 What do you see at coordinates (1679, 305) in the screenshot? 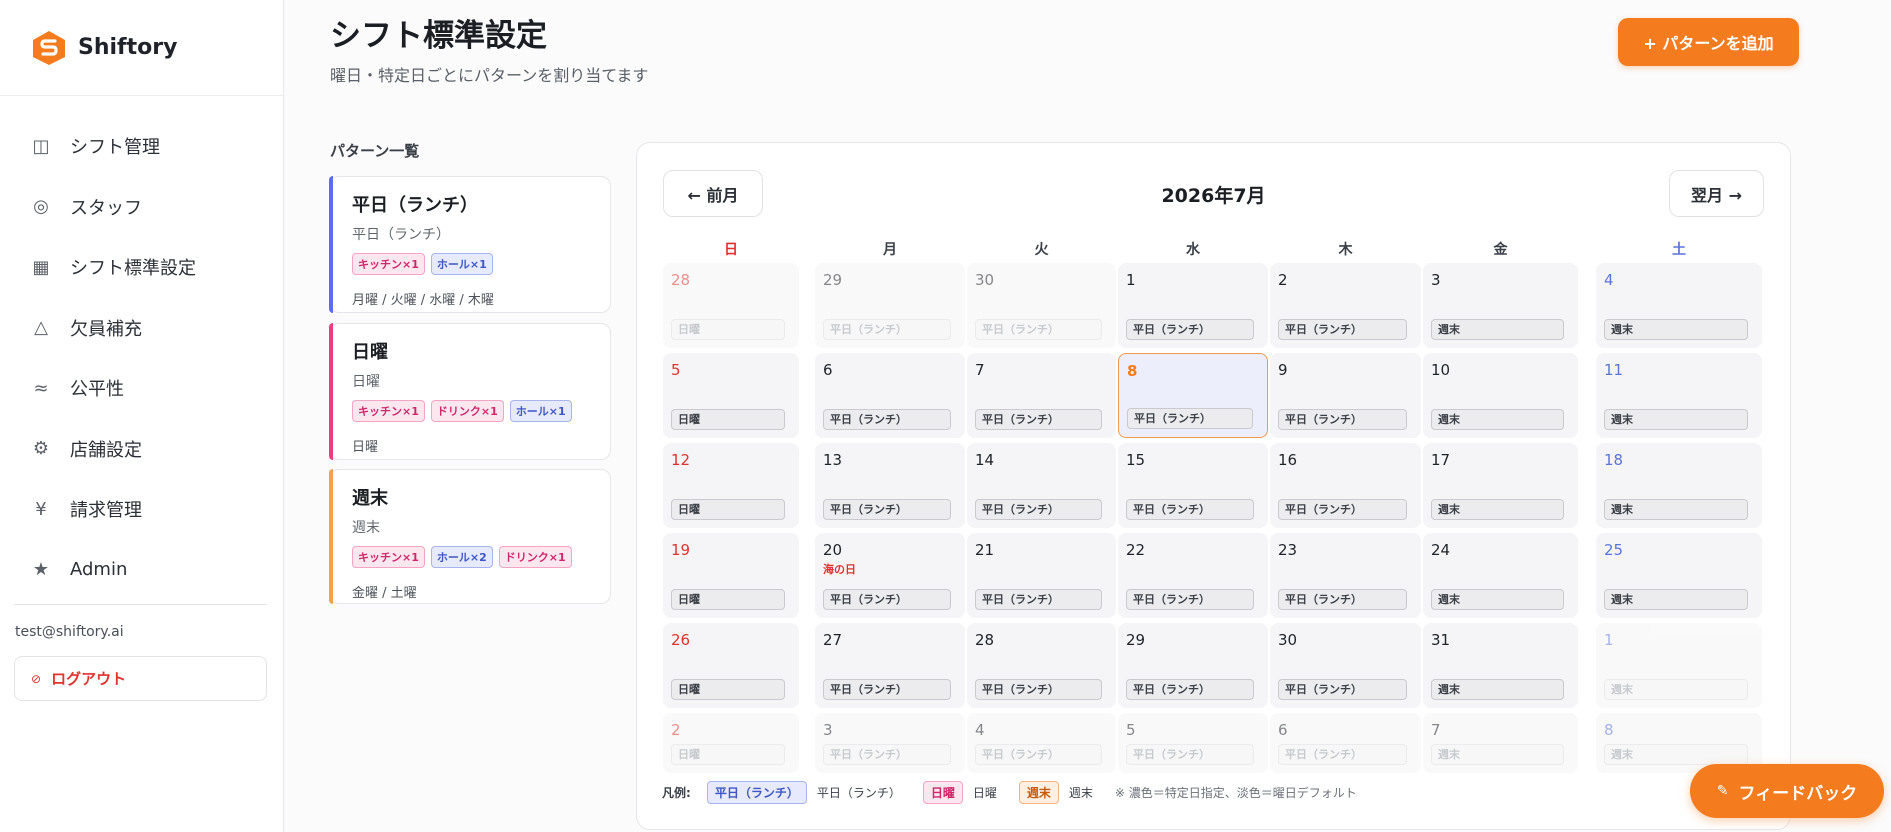
I see `calendar-day-cell: 4 週末` at bounding box center [1679, 305].